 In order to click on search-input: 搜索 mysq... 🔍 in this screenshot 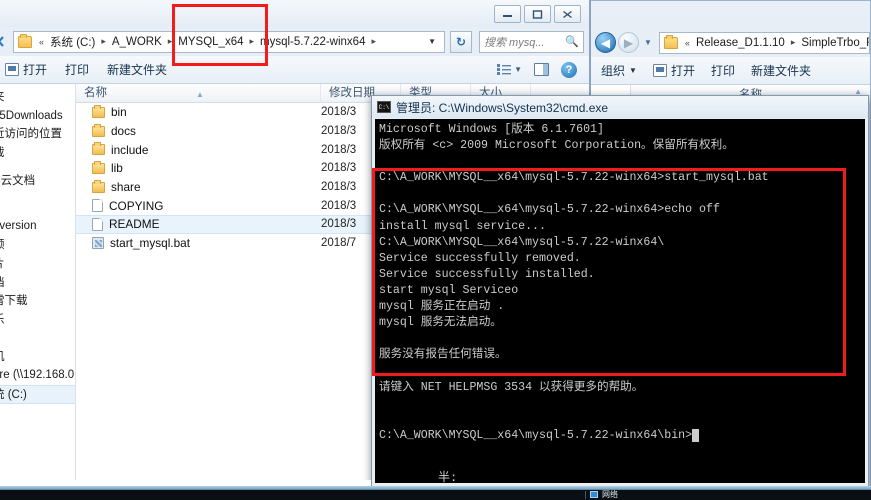, I will do `click(531, 41)`.